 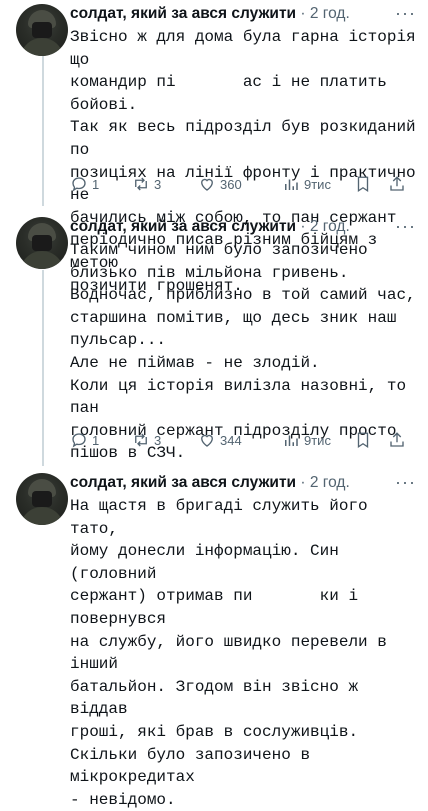 I want to click on like-button: 344, so click(x=220, y=440).